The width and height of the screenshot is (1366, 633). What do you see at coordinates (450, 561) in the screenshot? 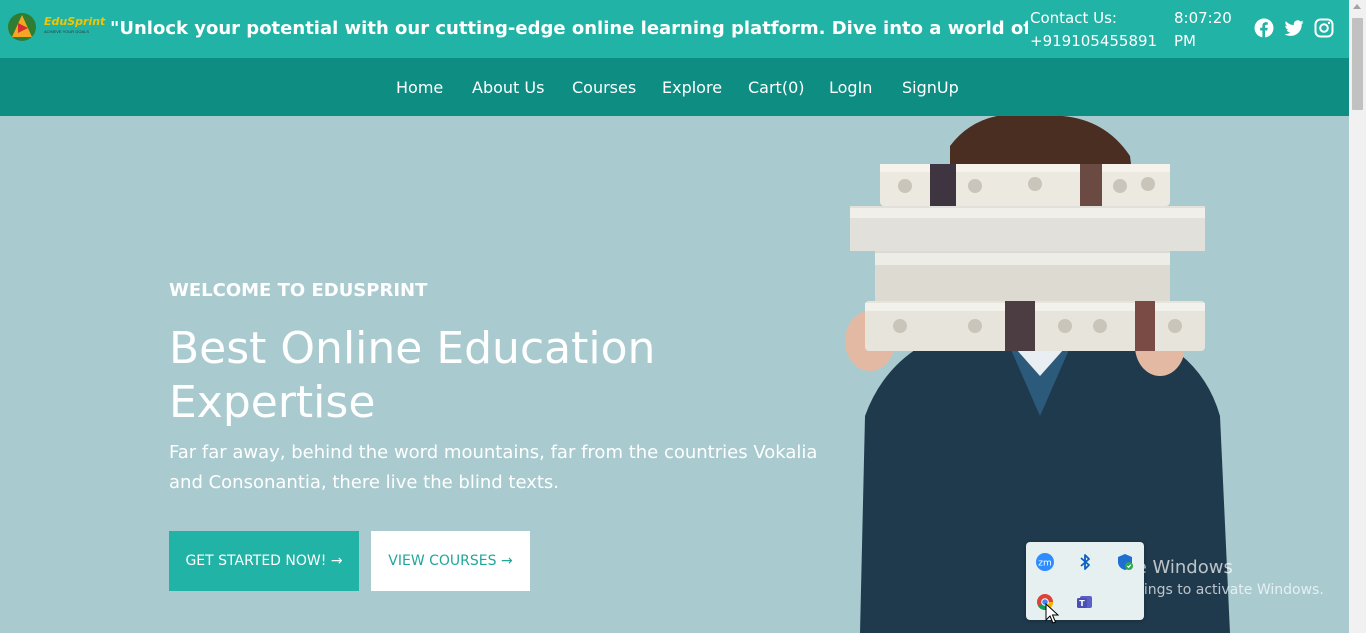
I see `view-courses-button: VIEW COURSES →` at bounding box center [450, 561].